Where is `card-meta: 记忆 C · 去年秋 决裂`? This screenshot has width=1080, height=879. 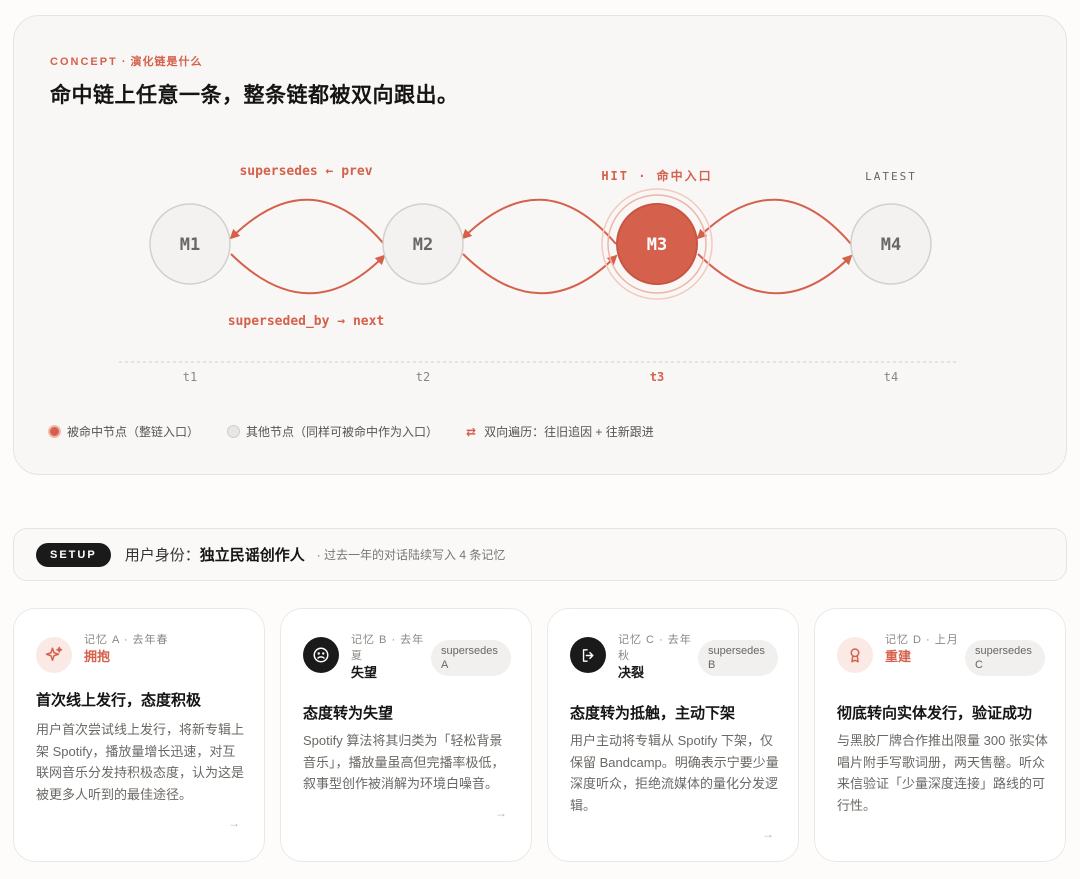
card-meta: 记忆 C · 去年秋 决裂 is located at coordinates (655, 657).